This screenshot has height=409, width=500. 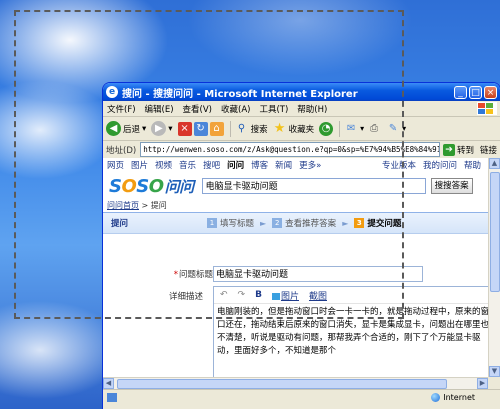 I want to click on go-label: 转到, so click(x=465, y=150).